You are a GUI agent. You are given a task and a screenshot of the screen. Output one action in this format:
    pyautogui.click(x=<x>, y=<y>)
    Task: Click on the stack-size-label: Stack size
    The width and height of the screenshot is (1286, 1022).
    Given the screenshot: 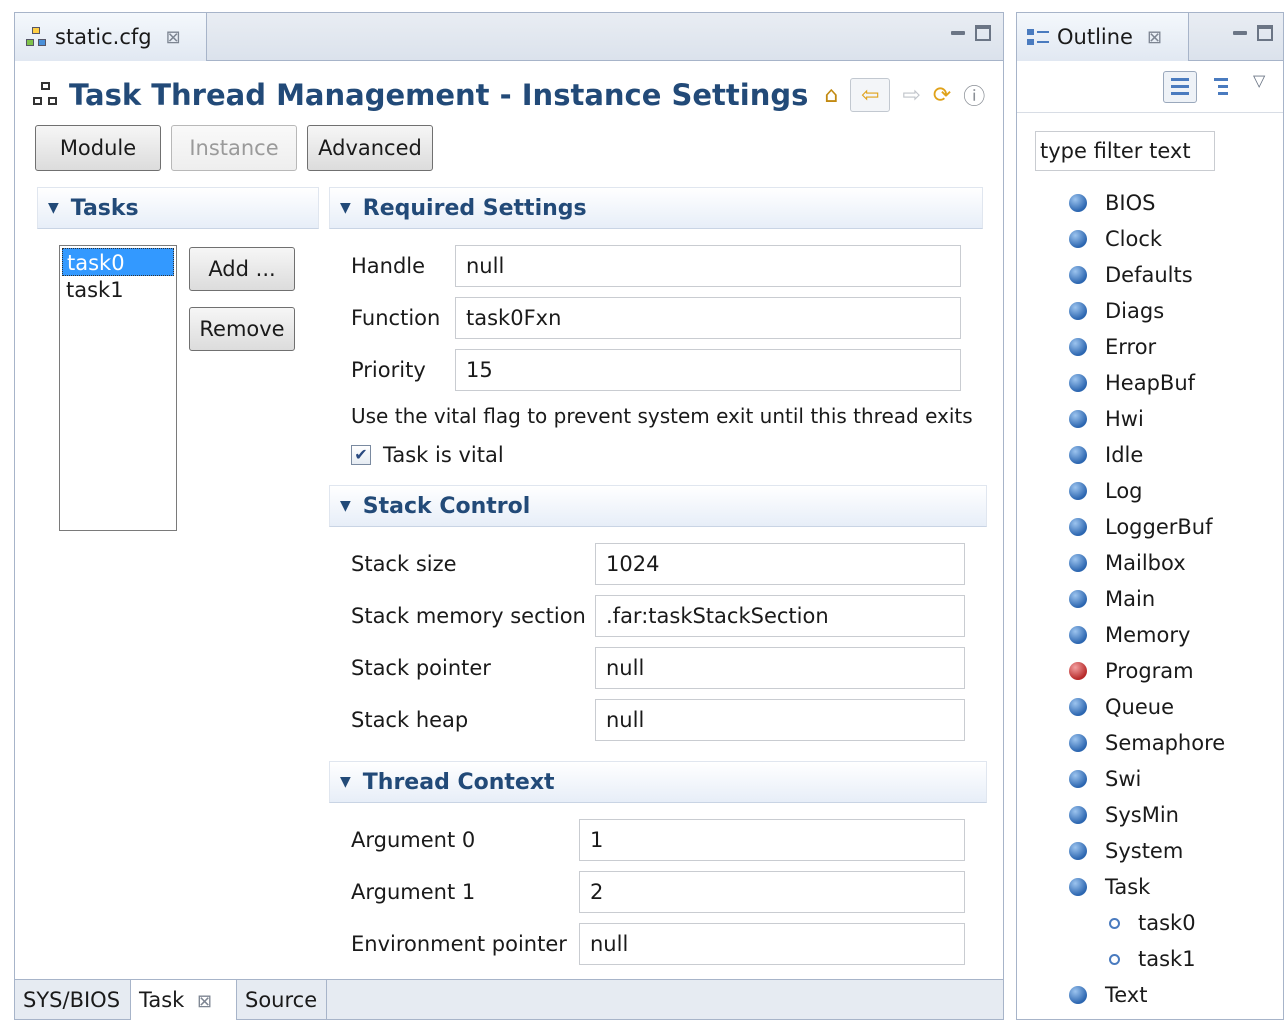 What is the action you would take?
    pyautogui.click(x=404, y=564)
    